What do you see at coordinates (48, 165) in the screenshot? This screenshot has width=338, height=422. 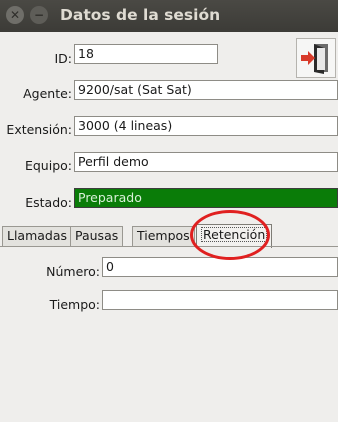 I see `equipo-label: Equipo:` at bounding box center [48, 165].